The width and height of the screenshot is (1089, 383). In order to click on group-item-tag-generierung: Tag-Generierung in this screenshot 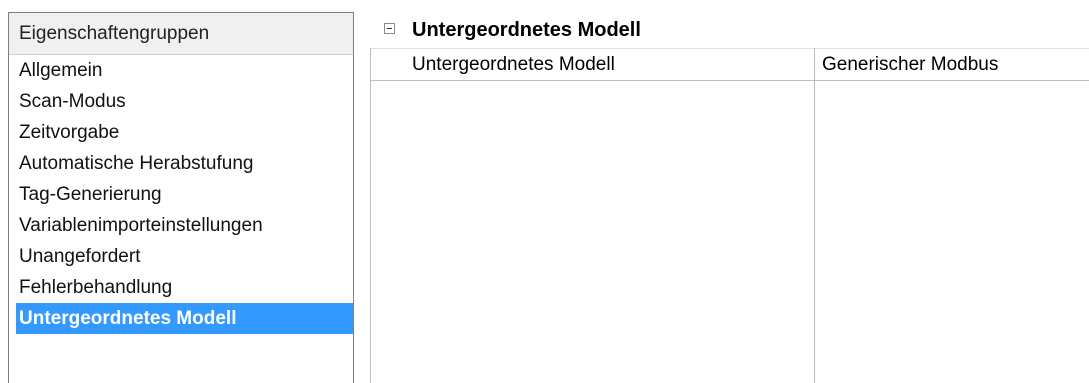, I will do `click(181, 194)`.